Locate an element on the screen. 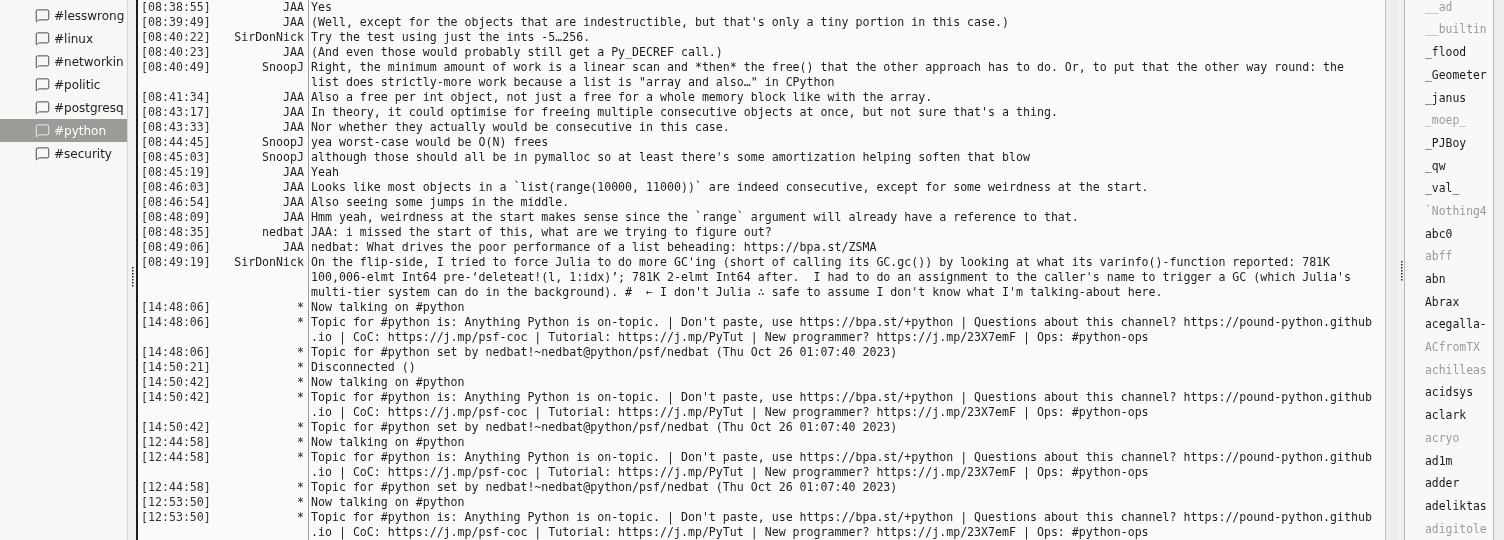 The width and height of the screenshot is (1504, 540). timestamp: [08:43:17] is located at coordinates (175, 112).